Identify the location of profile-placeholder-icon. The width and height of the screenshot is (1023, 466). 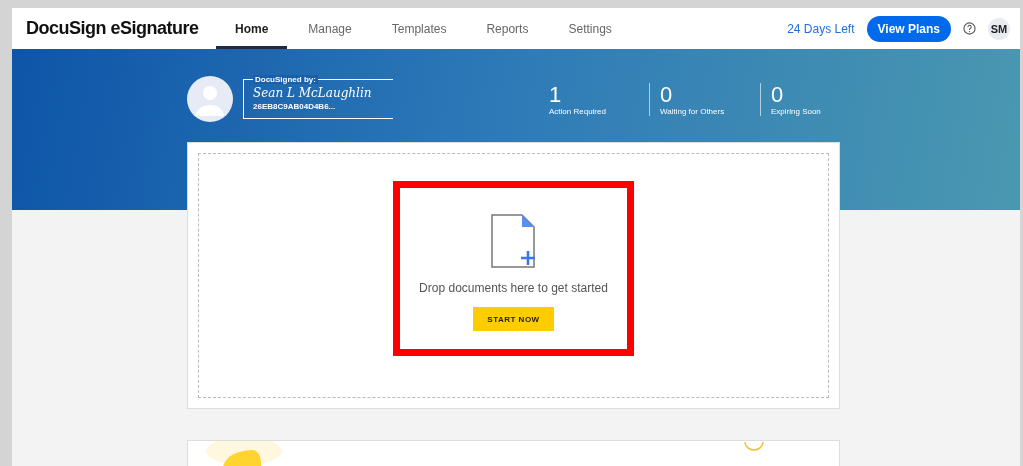
(210, 99).